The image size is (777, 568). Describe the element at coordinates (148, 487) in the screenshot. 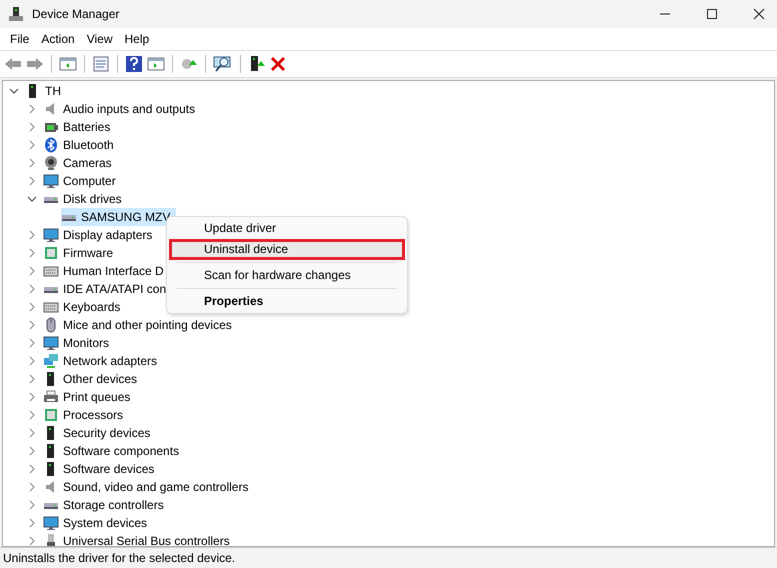

I see `tree-item: Sound, video and game controllers` at that location.